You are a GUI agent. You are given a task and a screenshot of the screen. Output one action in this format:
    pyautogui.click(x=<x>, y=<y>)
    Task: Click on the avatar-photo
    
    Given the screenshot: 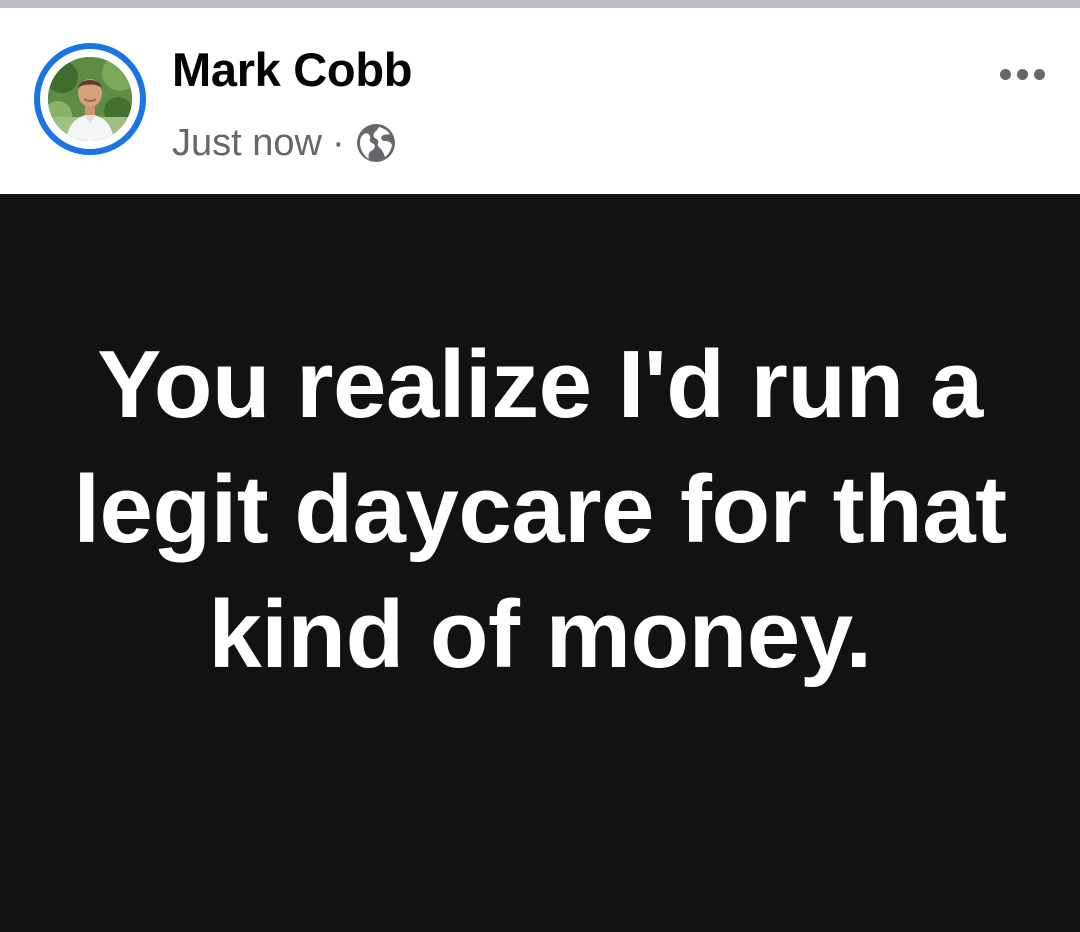 What is the action you would take?
    pyautogui.click(x=90, y=99)
    